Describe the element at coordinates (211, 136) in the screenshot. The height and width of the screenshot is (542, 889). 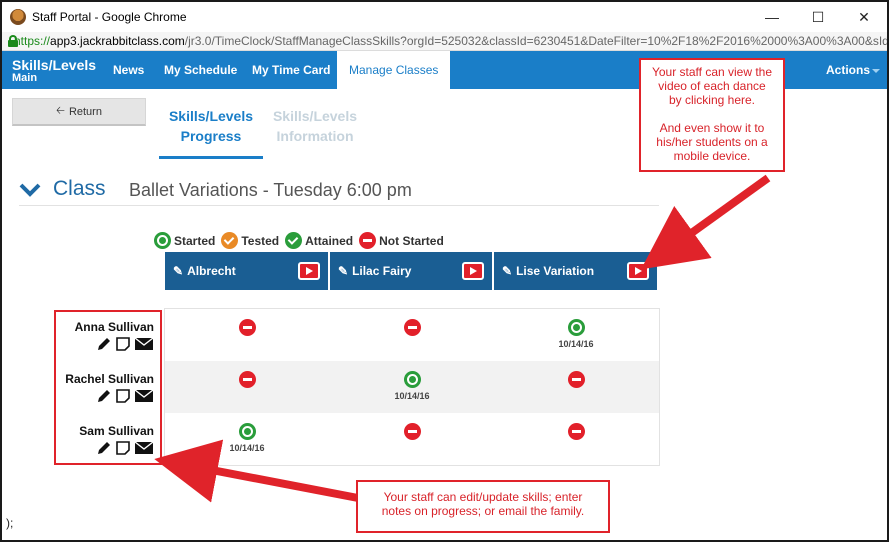
I see `tab-label-line2: Progress` at that location.